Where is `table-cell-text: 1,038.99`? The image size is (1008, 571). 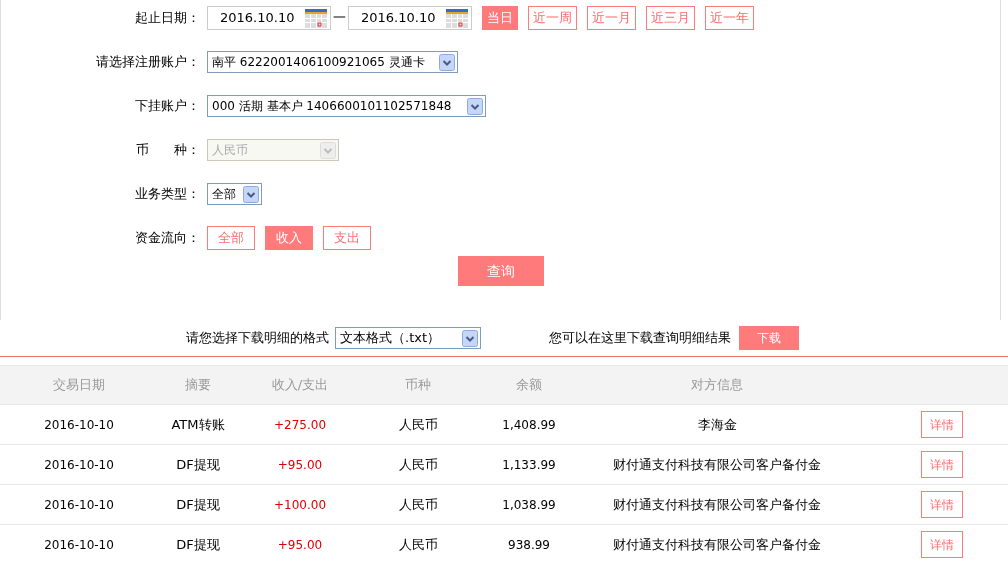 table-cell-text: 1,038.99 is located at coordinates (529, 505).